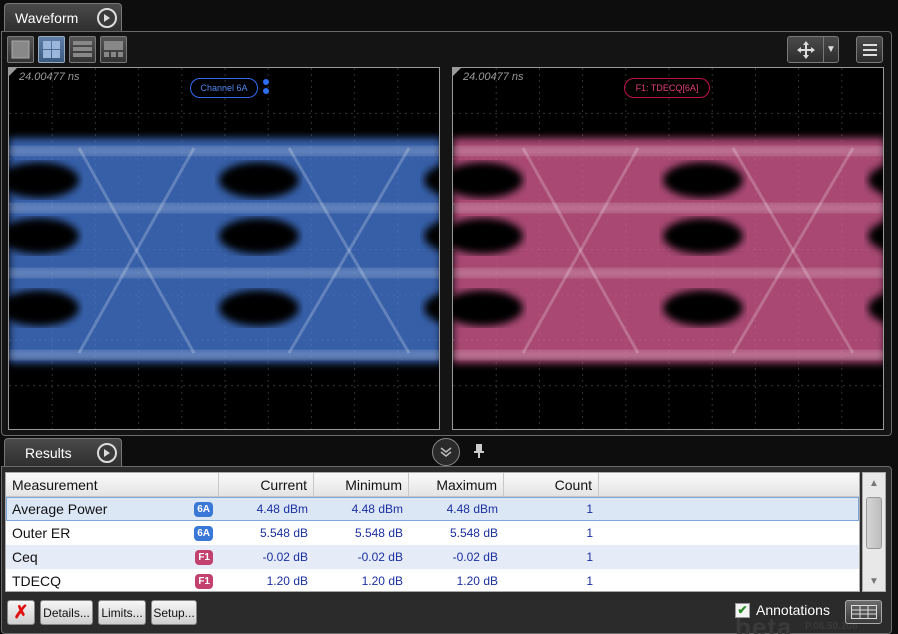 The image size is (898, 634). Describe the element at coordinates (479, 453) in the screenshot. I see `pin-icon` at that location.